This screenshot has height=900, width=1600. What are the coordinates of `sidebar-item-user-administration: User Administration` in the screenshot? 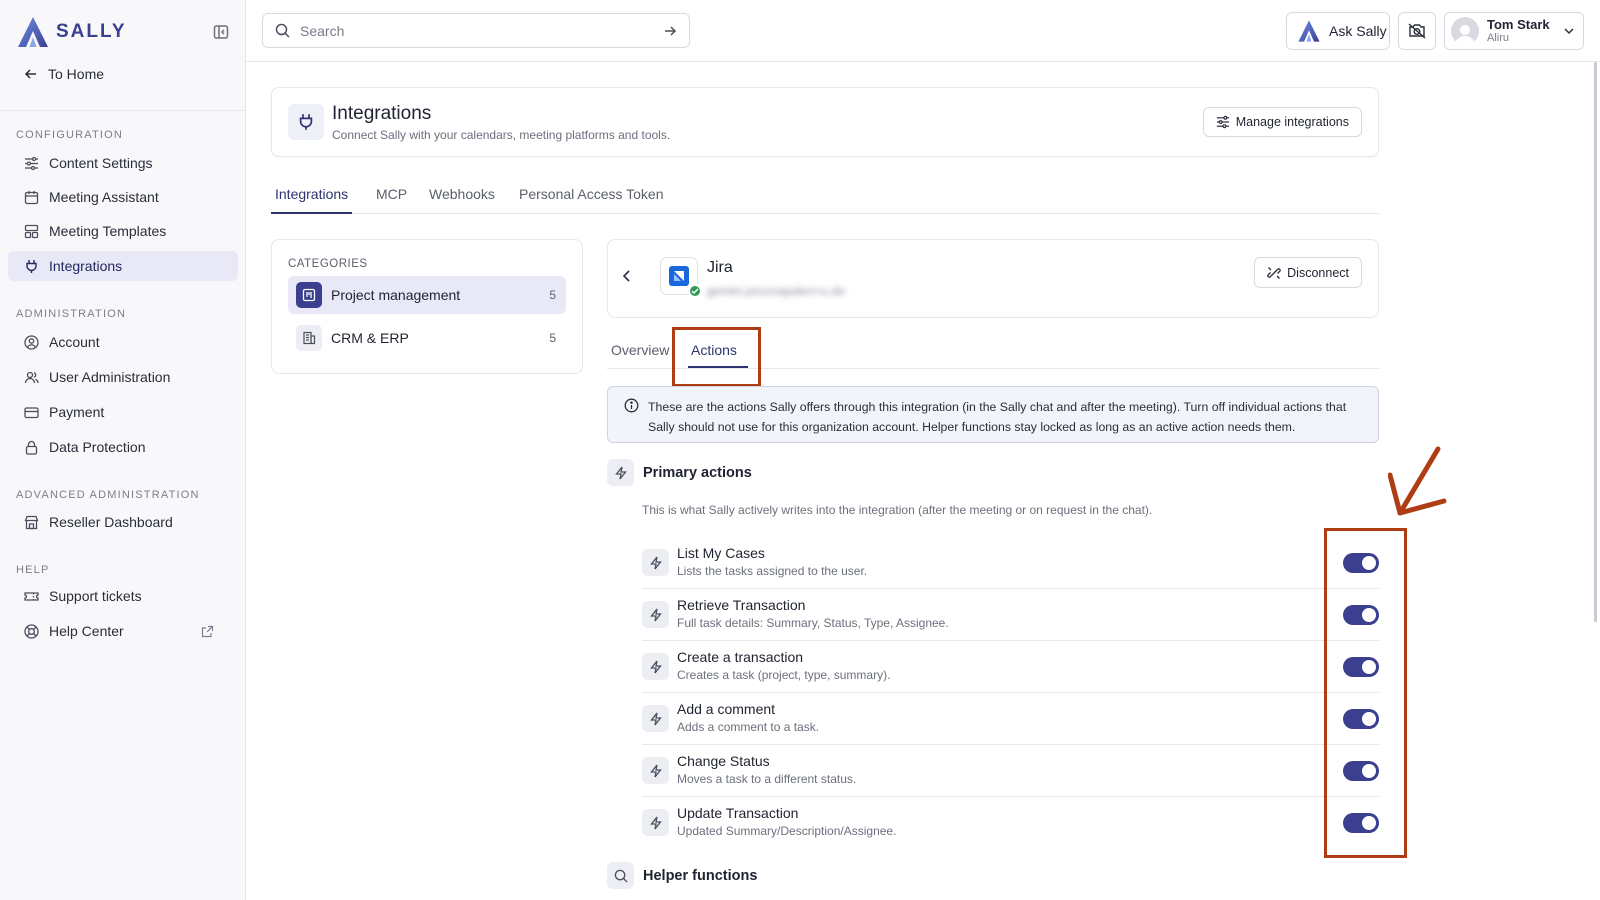 It's located at (123, 377).